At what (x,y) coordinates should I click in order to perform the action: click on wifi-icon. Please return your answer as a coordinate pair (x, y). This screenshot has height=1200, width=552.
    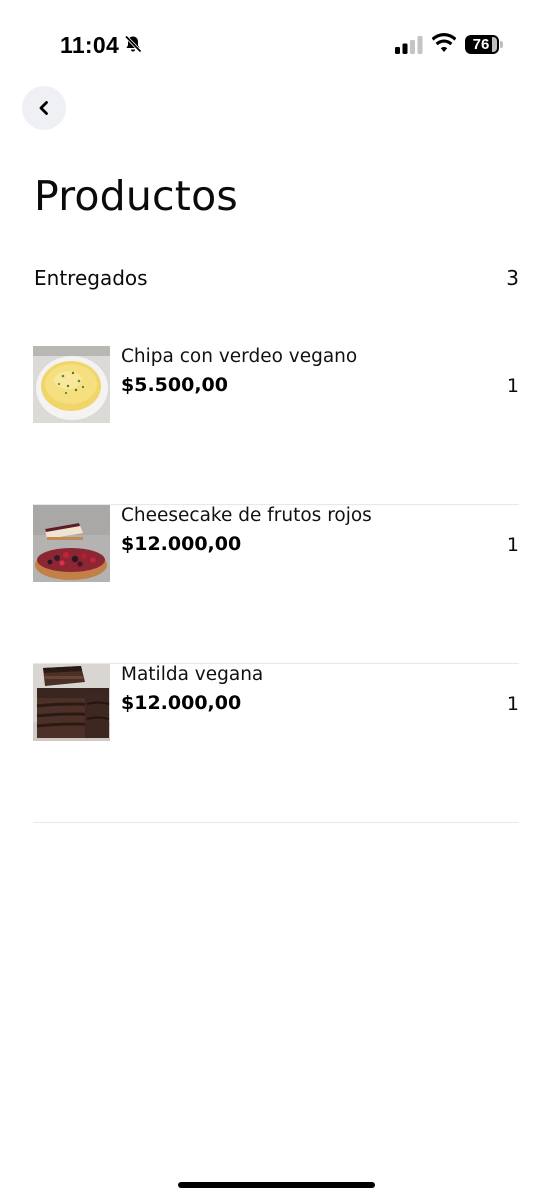
    Looking at the image, I should click on (444, 43).